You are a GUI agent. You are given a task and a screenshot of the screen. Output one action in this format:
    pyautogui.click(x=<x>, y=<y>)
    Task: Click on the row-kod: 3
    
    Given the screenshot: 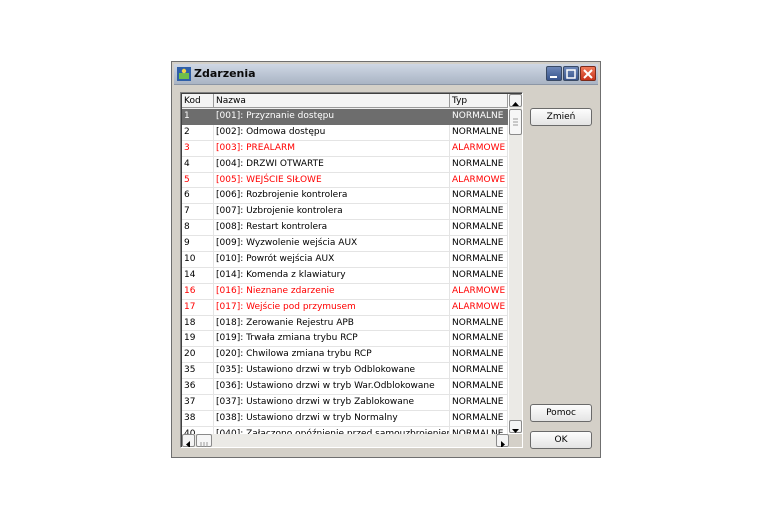 What is the action you would take?
    pyautogui.click(x=198, y=148)
    